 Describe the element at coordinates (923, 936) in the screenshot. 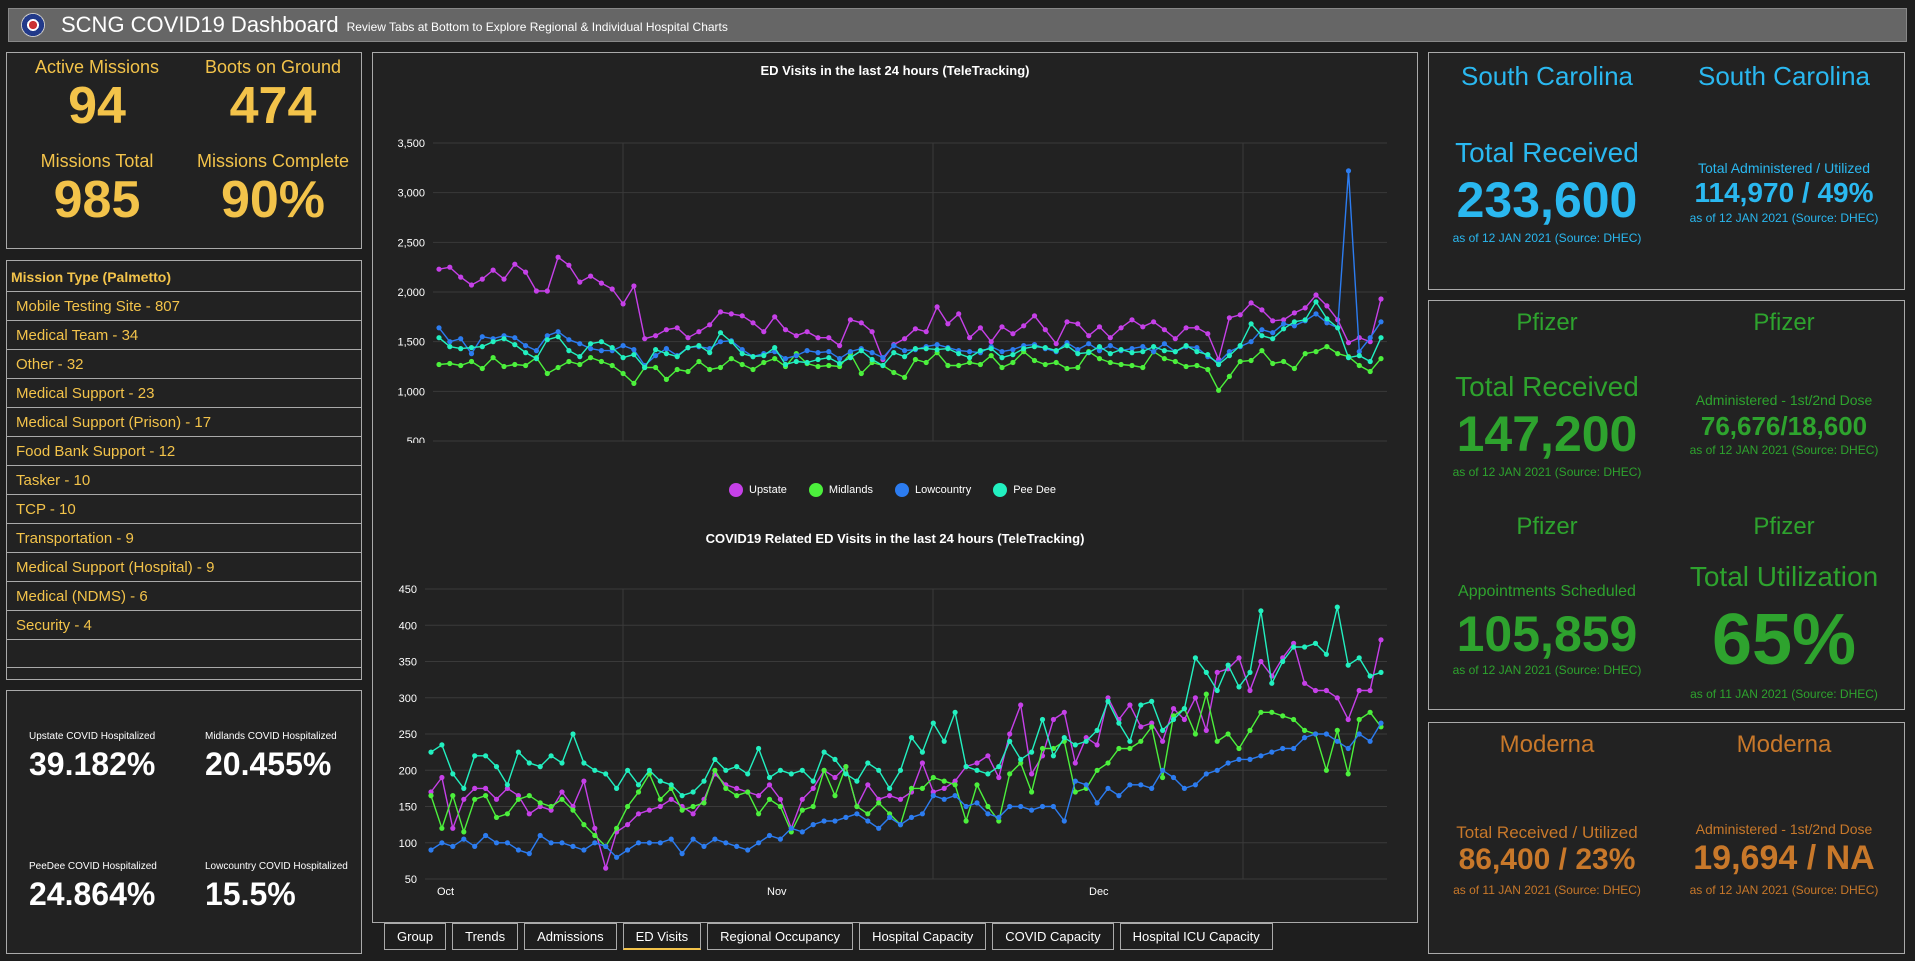

I see `tab-hospital-capacity: Hospital Capacity` at that location.